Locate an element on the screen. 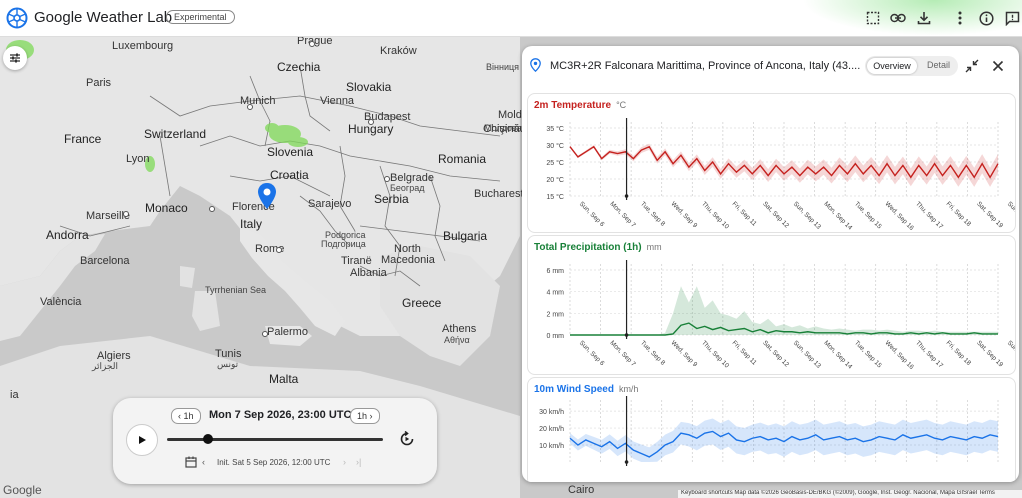 The image size is (1022, 498). map-label: Prague is located at coordinates (315, 41).